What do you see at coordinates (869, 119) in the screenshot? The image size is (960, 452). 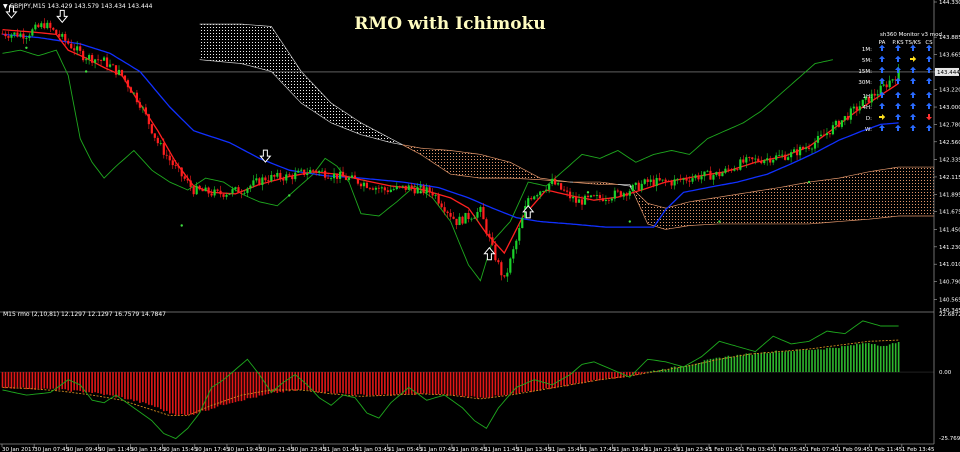 I see `monitor-row-label: D:` at bounding box center [869, 119].